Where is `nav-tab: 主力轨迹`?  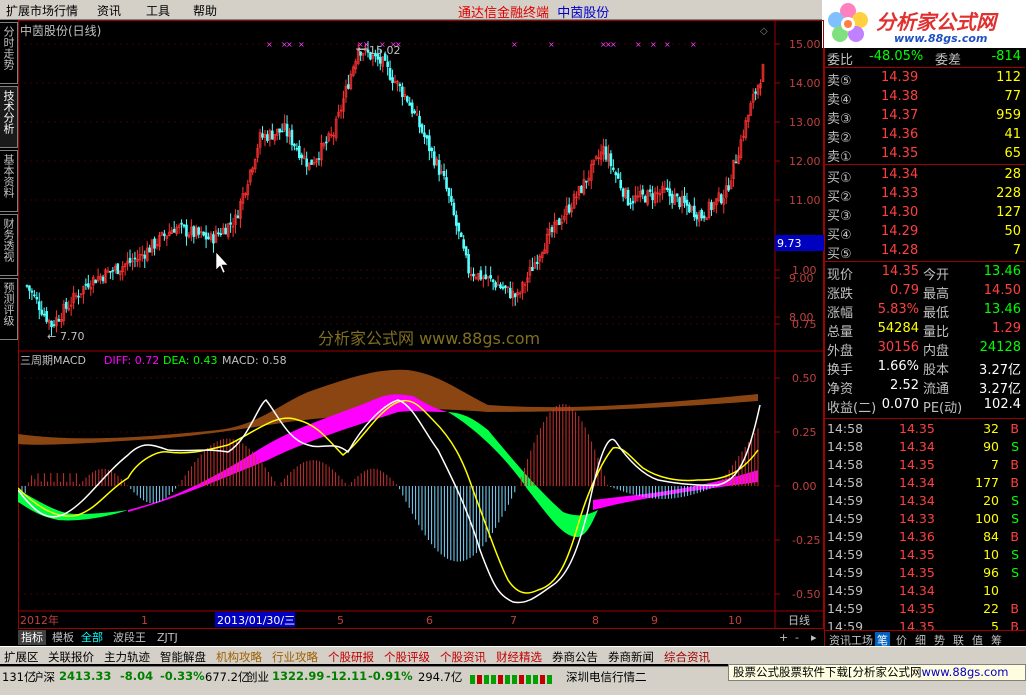 nav-tab: 主力轨迹 is located at coordinates (127, 657).